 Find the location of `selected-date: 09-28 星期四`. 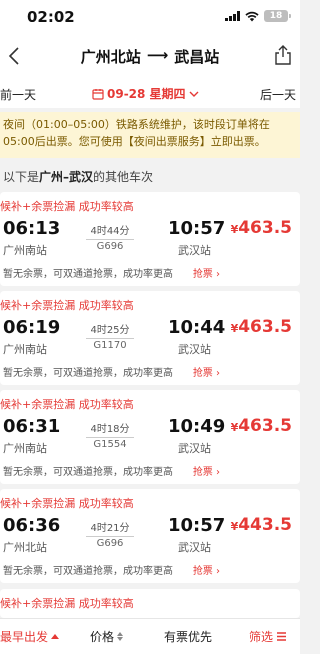

selected-date: 09-28 星期四 is located at coordinates (146, 94).